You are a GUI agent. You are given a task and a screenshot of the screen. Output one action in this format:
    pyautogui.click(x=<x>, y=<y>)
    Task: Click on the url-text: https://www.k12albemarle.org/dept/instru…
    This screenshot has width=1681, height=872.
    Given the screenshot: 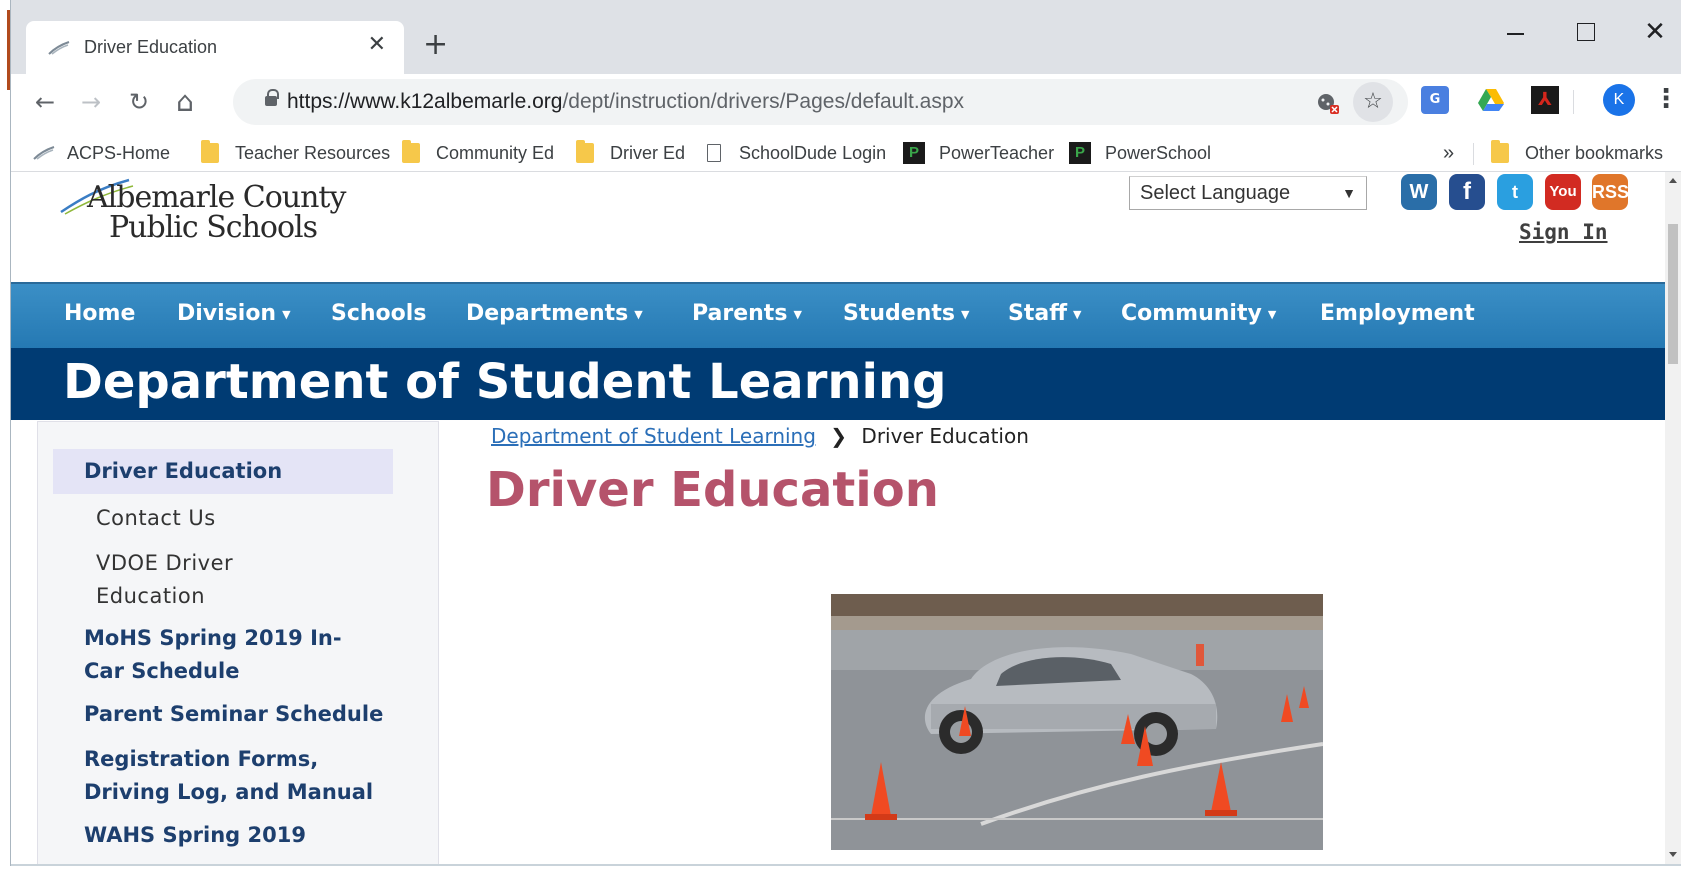 What is the action you would take?
    pyautogui.click(x=625, y=102)
    